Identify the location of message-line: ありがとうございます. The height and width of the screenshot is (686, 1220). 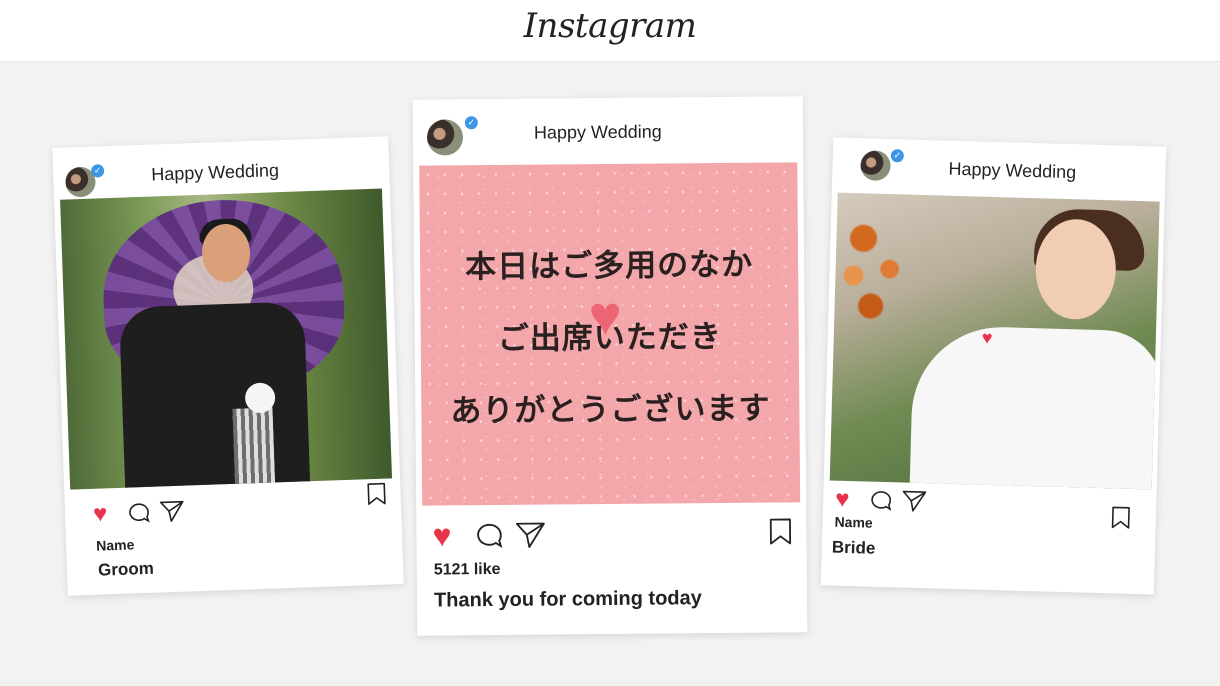
(610, 410).